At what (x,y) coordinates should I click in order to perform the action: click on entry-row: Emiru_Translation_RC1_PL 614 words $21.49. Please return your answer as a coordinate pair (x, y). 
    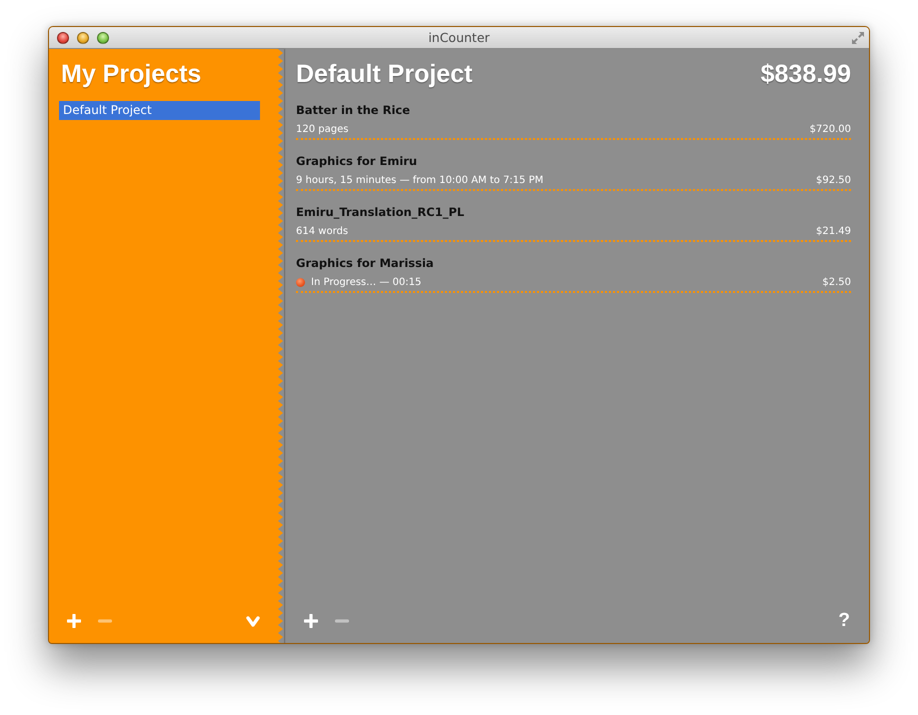
    Looking at the image, I should click on (573, 222).